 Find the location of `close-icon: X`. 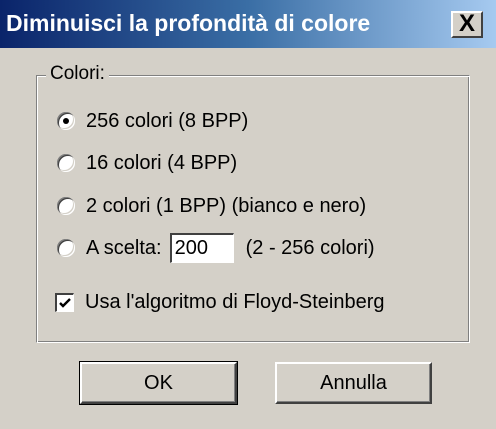

close-icon: X is located at coordinates (466, 23).